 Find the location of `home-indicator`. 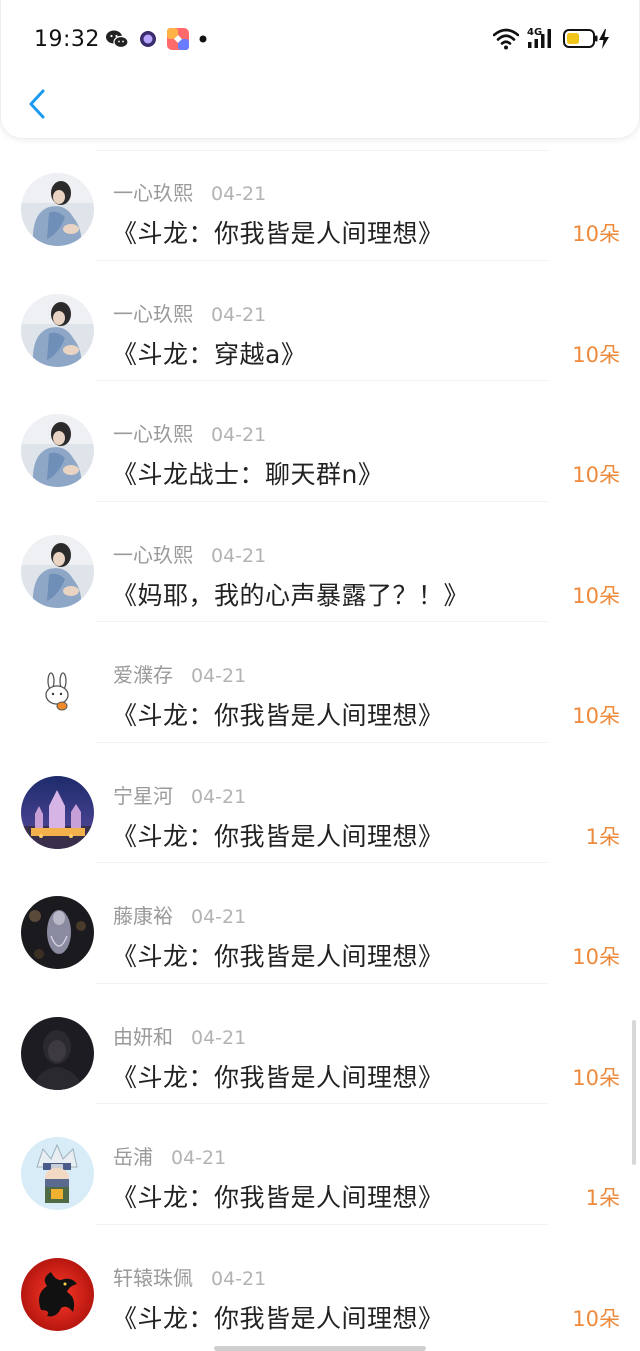

home-indicator is located at coordinates (320, 1348).